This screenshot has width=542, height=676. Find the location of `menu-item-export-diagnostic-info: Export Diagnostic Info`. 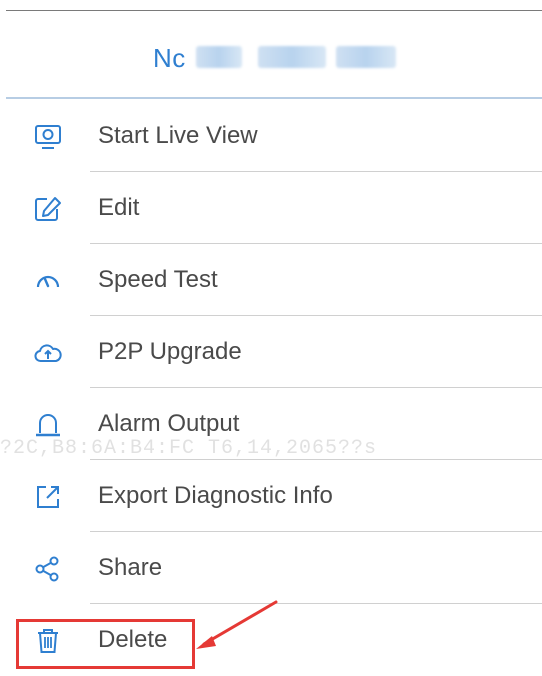

menu-item-export-diagnostic-info: Export Diagnostic Info is located at coordinates (271, 496).